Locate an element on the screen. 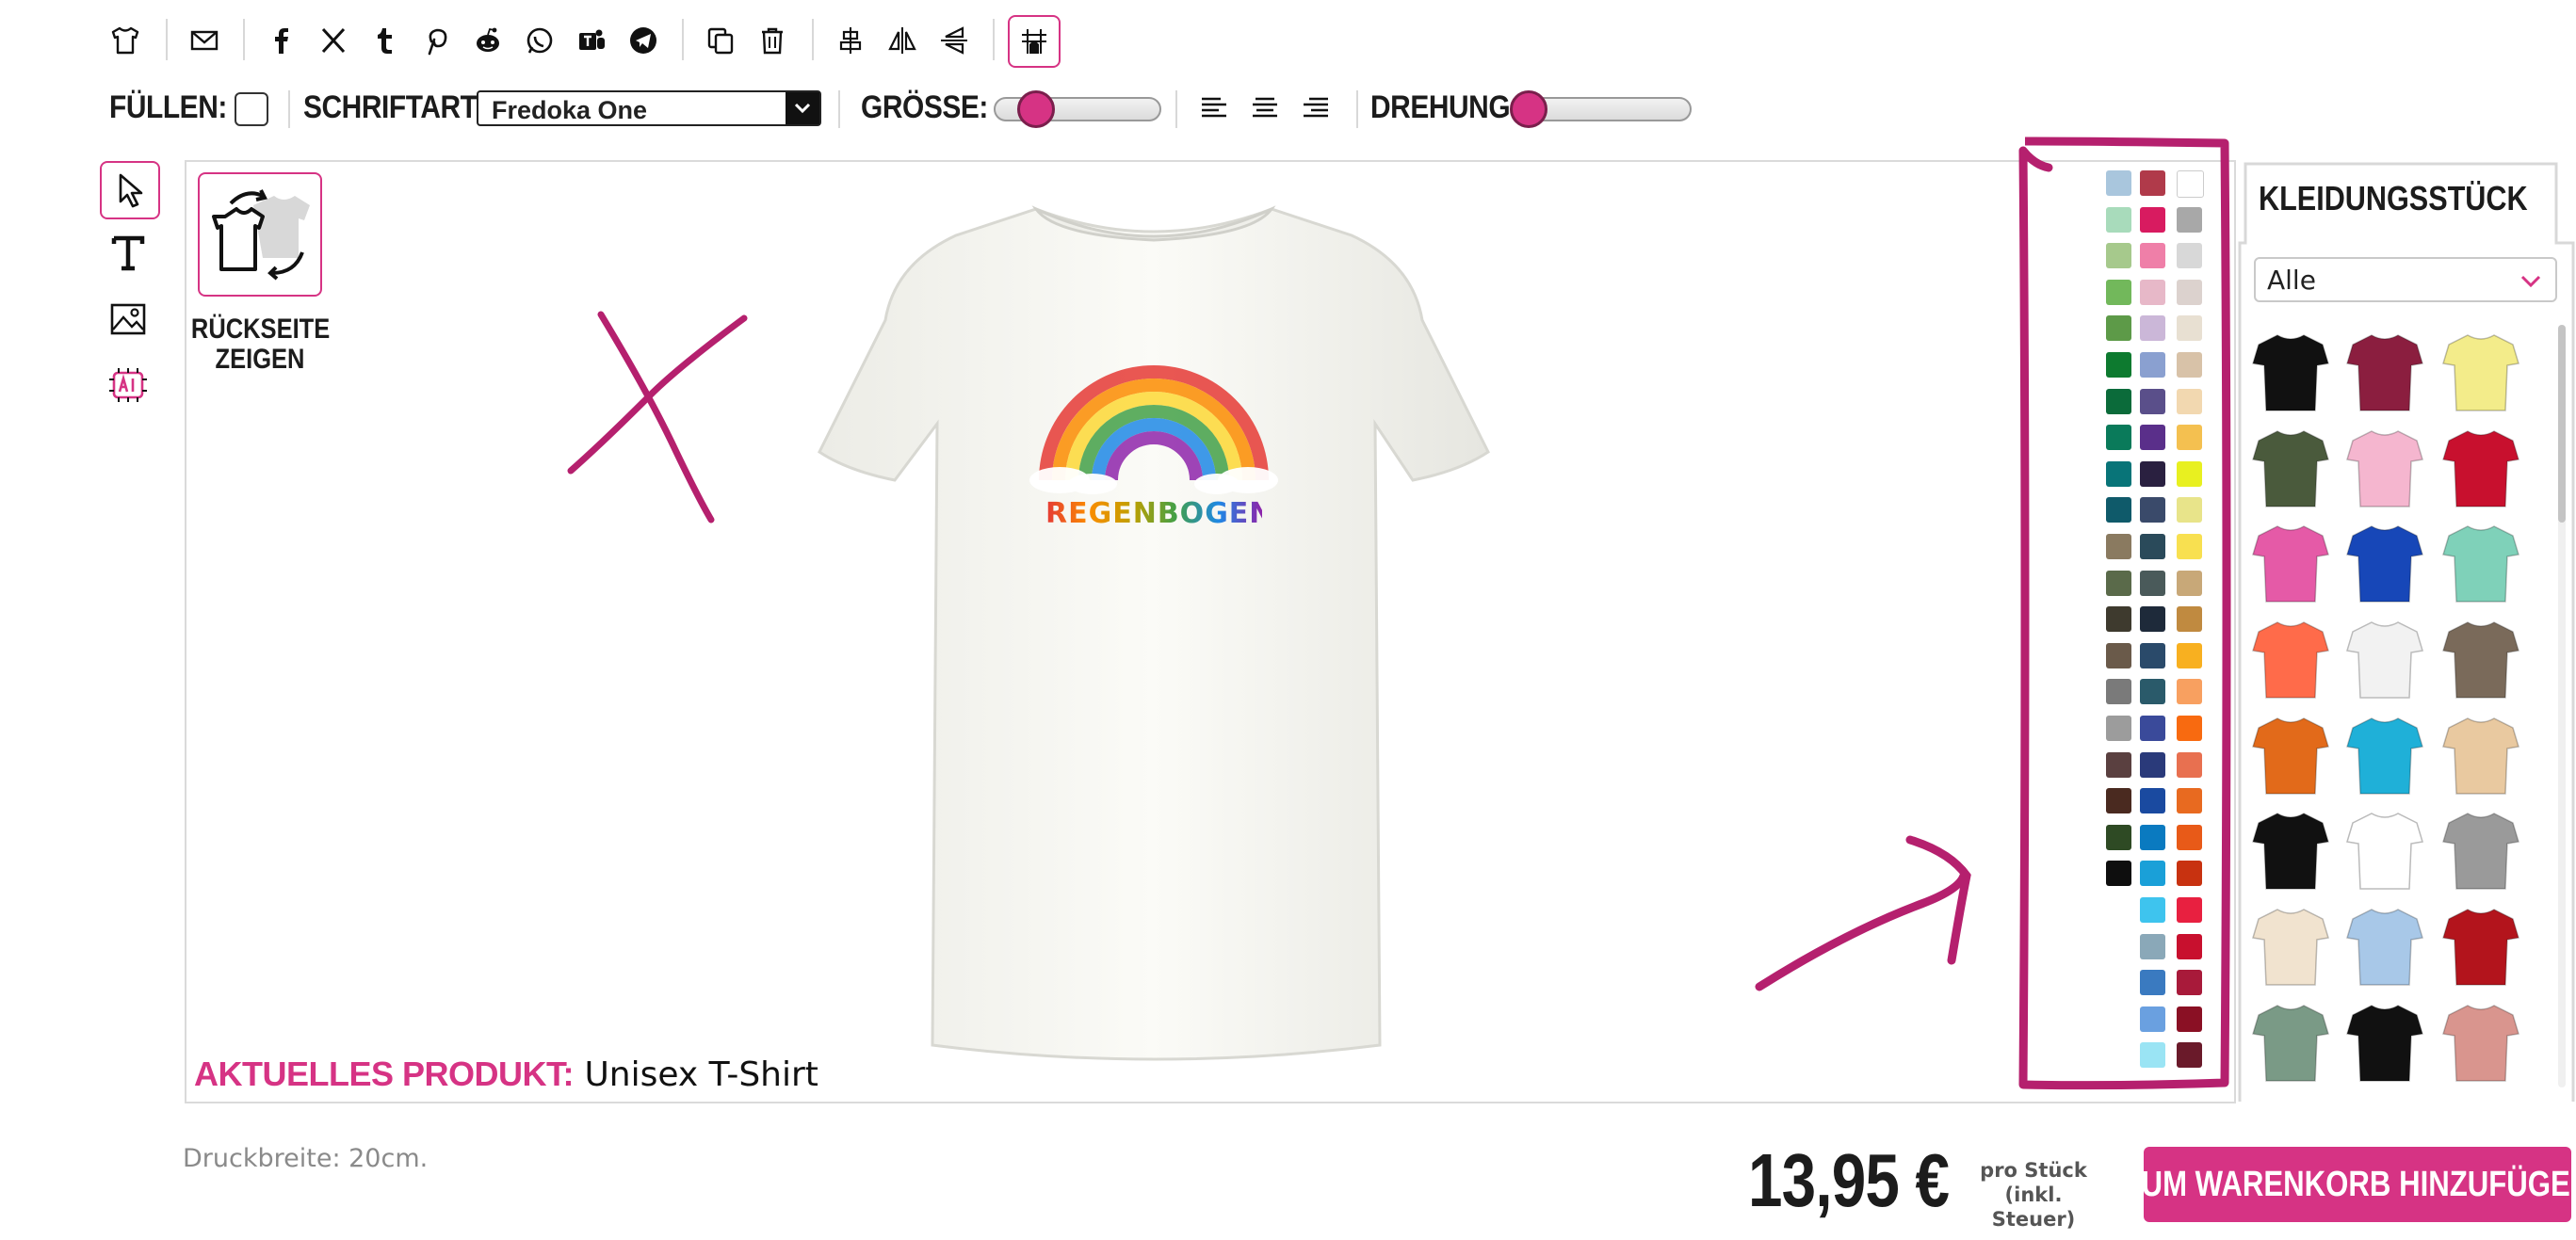 Image resolution: width=2576 pixels, height=1240 pixels. garment-filter-select: Alle is located at coordinates (2405, 279).